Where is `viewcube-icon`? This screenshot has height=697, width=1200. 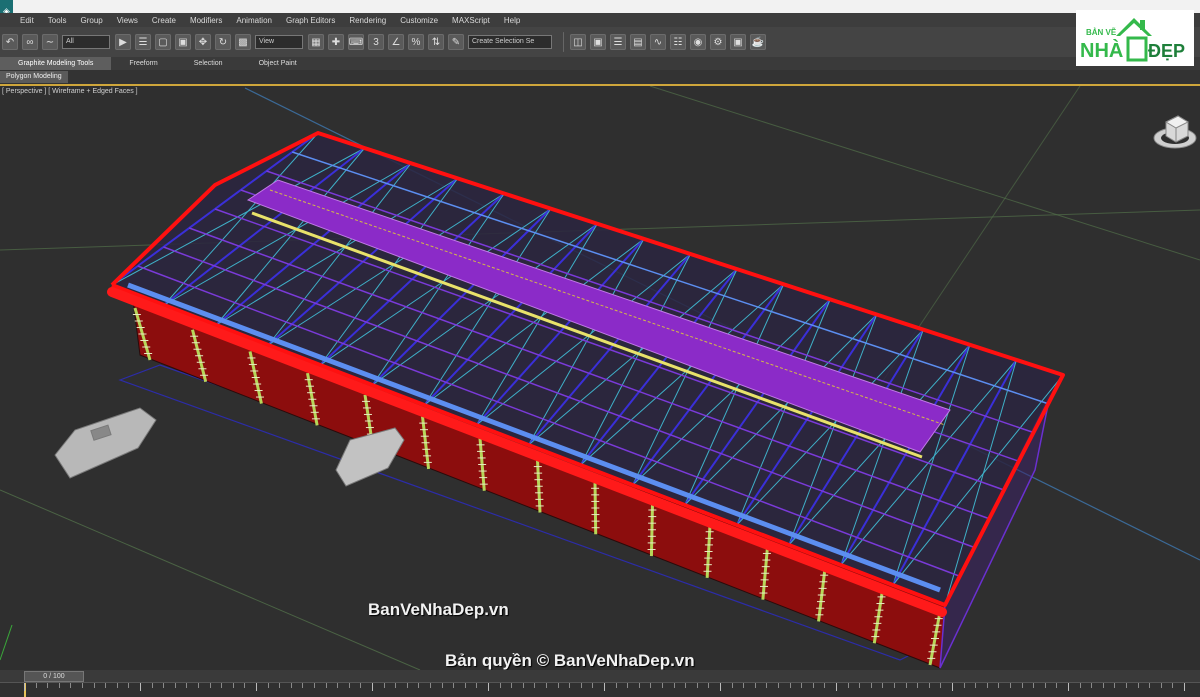
viewcube-icon is located at coordinates (1175, 131).